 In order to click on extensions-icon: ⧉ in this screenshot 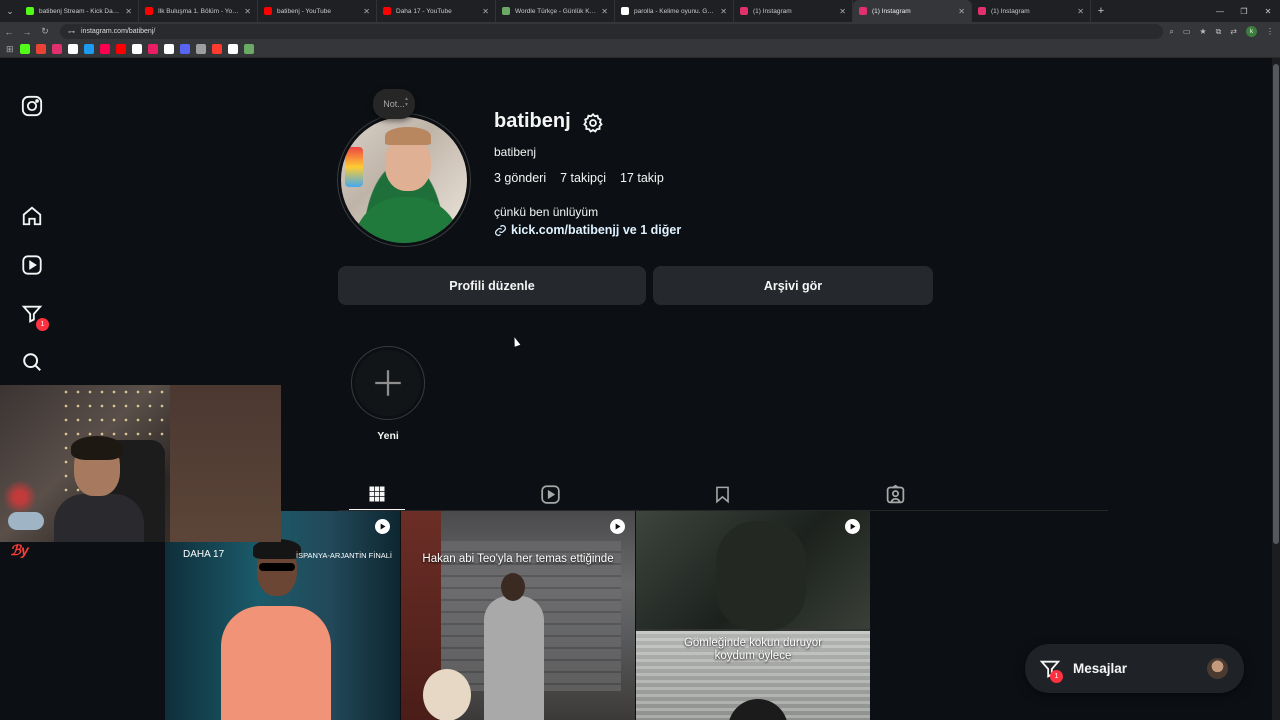, I will do `click(1219, 32)`.